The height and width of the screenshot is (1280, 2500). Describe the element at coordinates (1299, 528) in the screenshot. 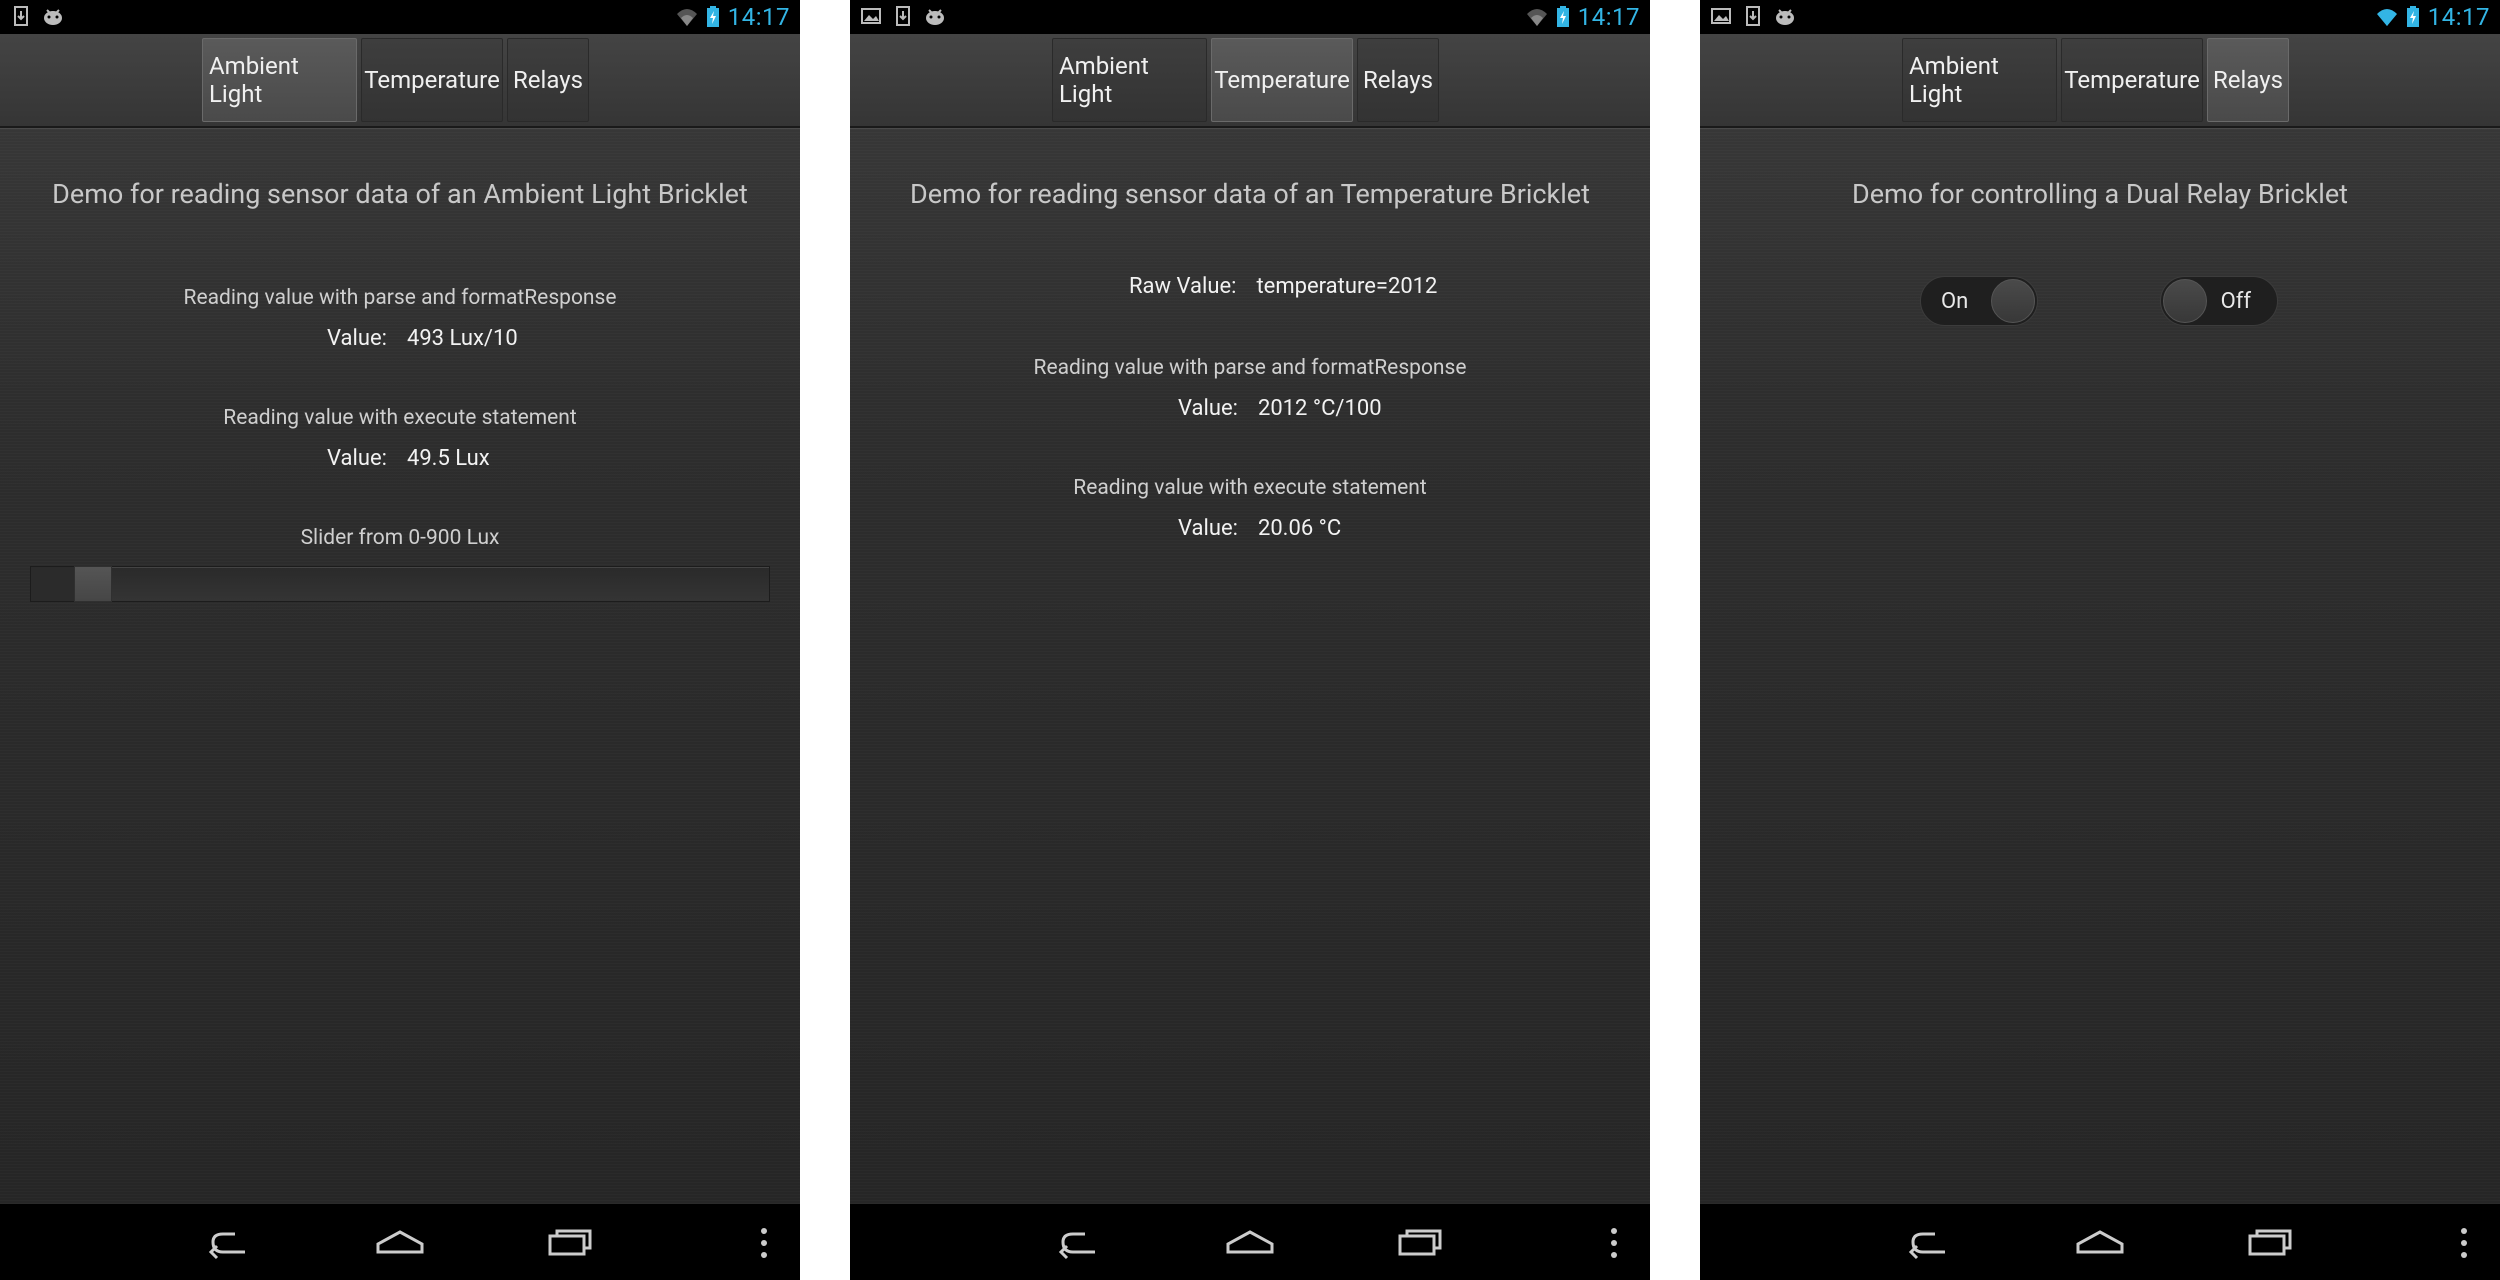

I see `execute-value: 20.06 °C` at that location.